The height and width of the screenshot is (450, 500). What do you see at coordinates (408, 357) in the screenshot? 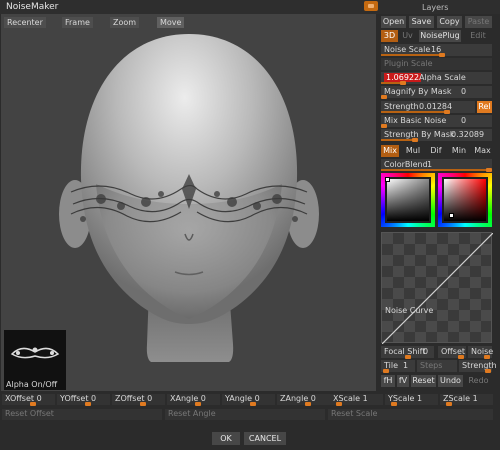
I see `focal-shift-knob` at bounding box center [408, 357].